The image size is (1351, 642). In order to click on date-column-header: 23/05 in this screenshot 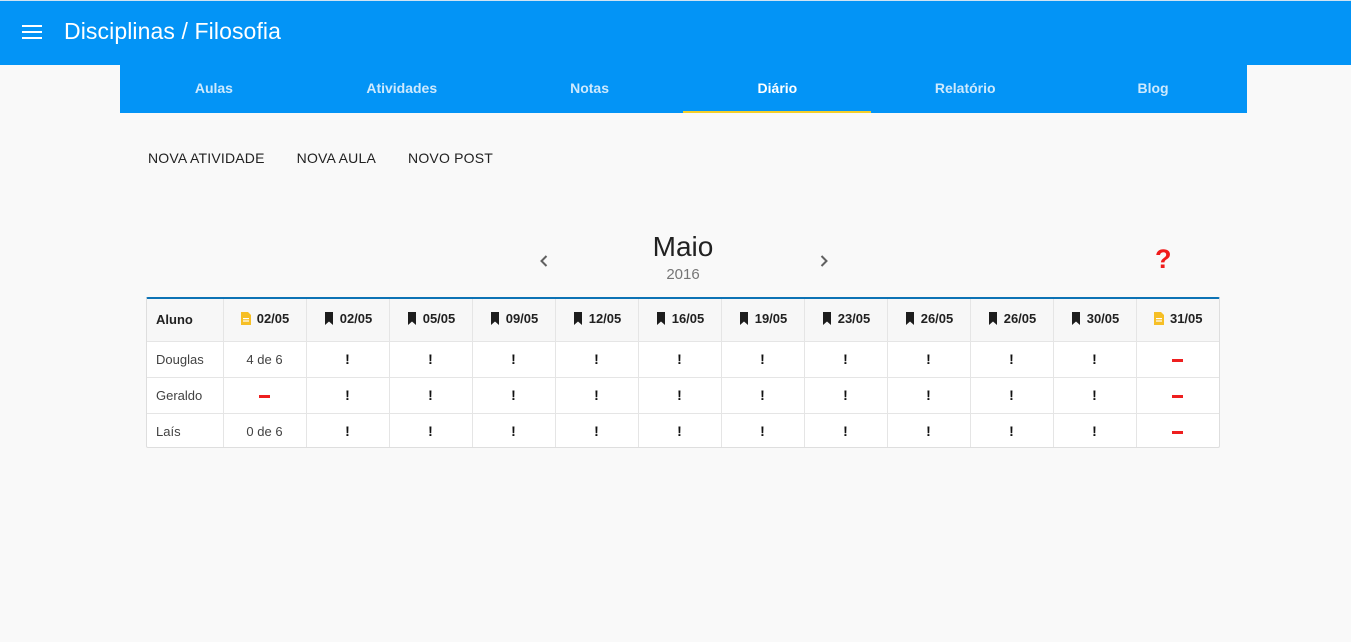, I will do `click(846, 320)`.